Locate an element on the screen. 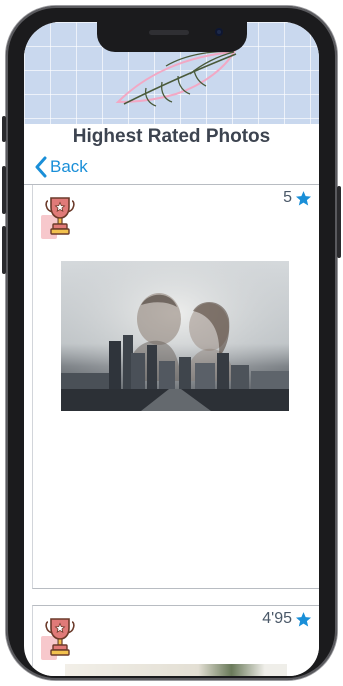 Image resolution: width=343 pixels, height=686 pixels. rating: 5 is located at coordinates (297, 198).